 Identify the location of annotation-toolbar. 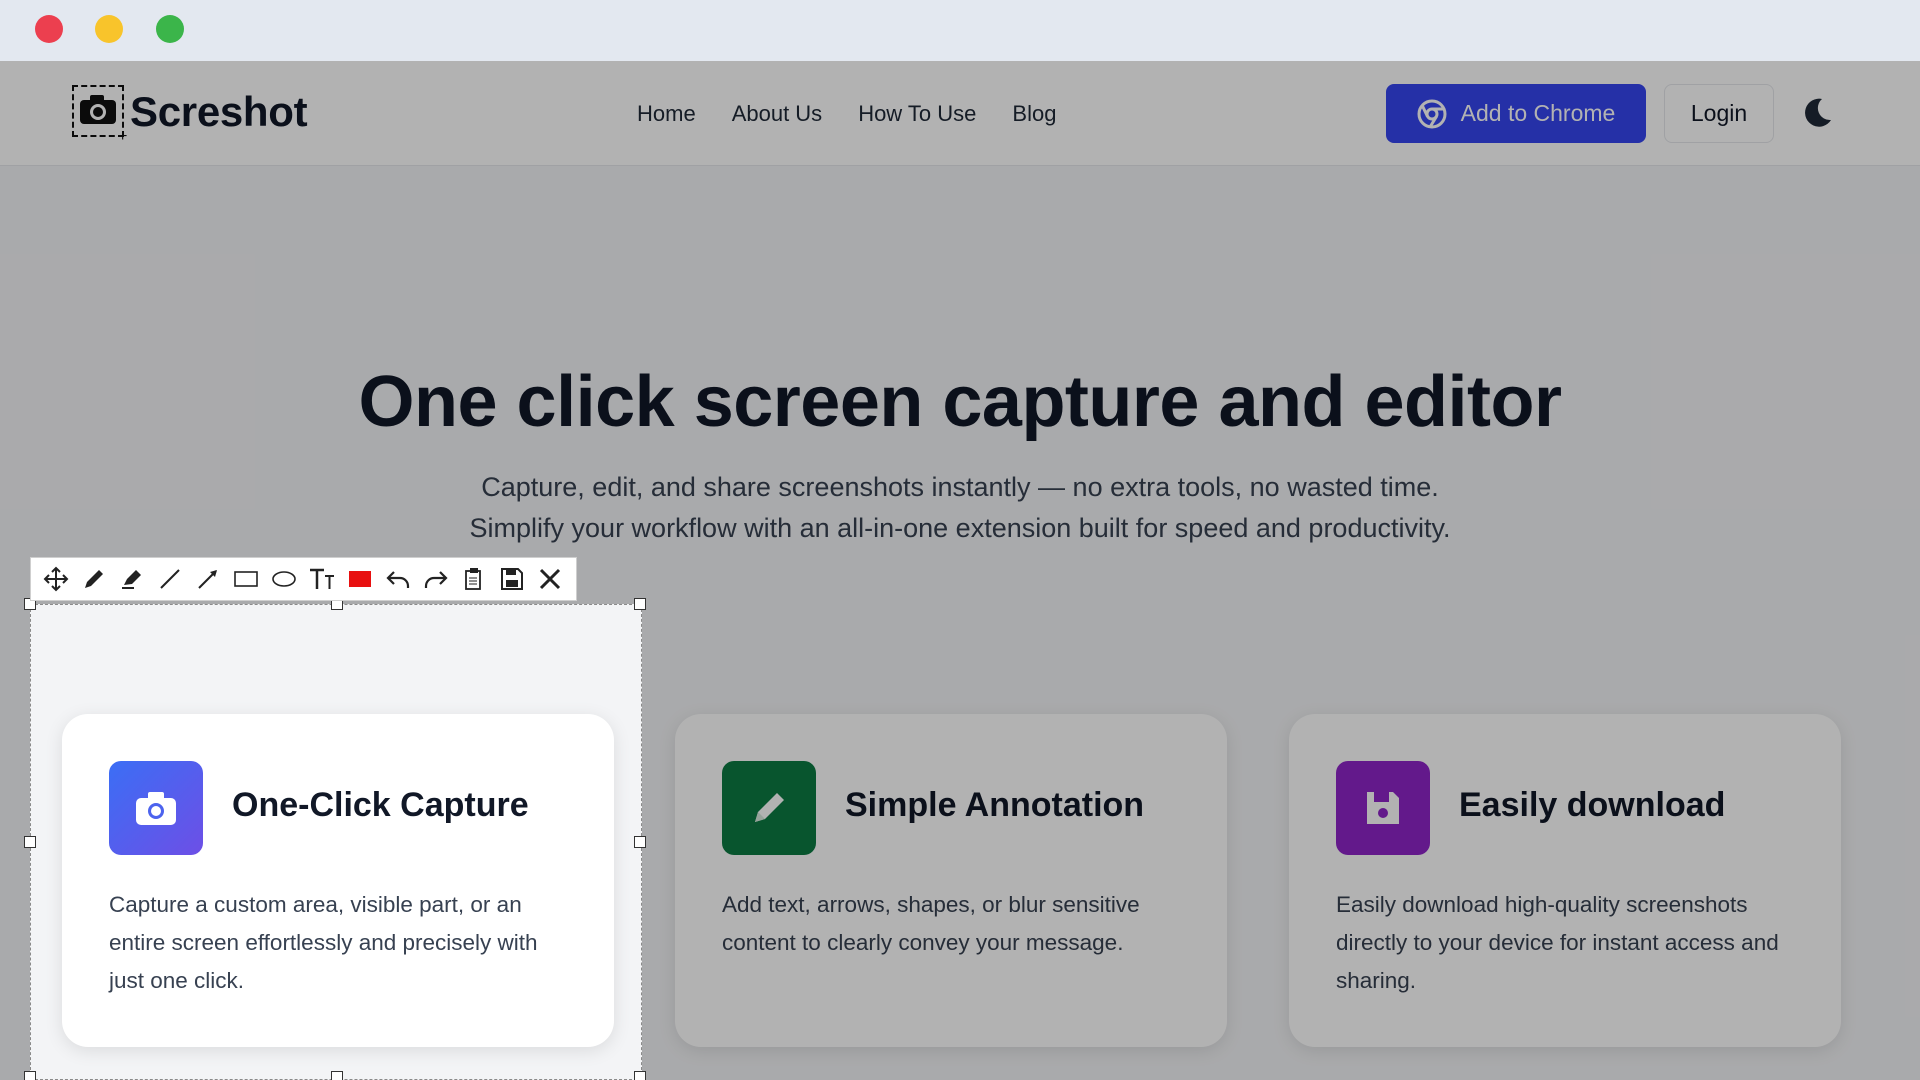
(303, 579).